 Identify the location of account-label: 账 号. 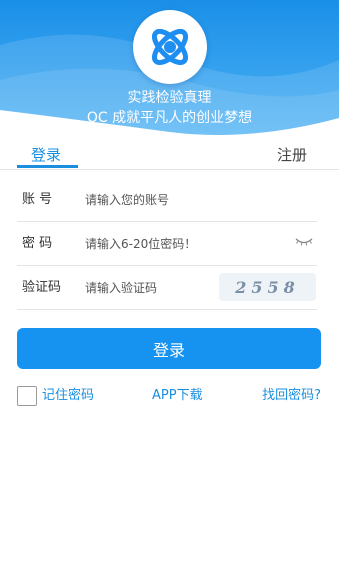
(37, 199).